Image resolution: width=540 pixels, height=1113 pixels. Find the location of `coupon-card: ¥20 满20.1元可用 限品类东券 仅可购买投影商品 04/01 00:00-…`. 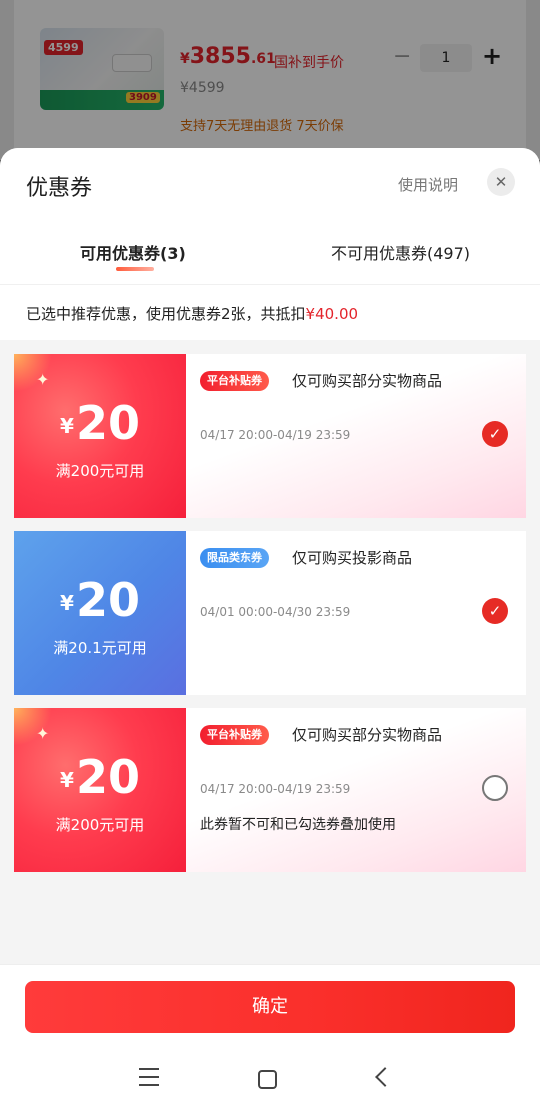

coupon-card: ¥20 满20.1元可用 限品类东券 仅可购买投影商品 04/01 00:00-… is located at coordinates (270, 613).